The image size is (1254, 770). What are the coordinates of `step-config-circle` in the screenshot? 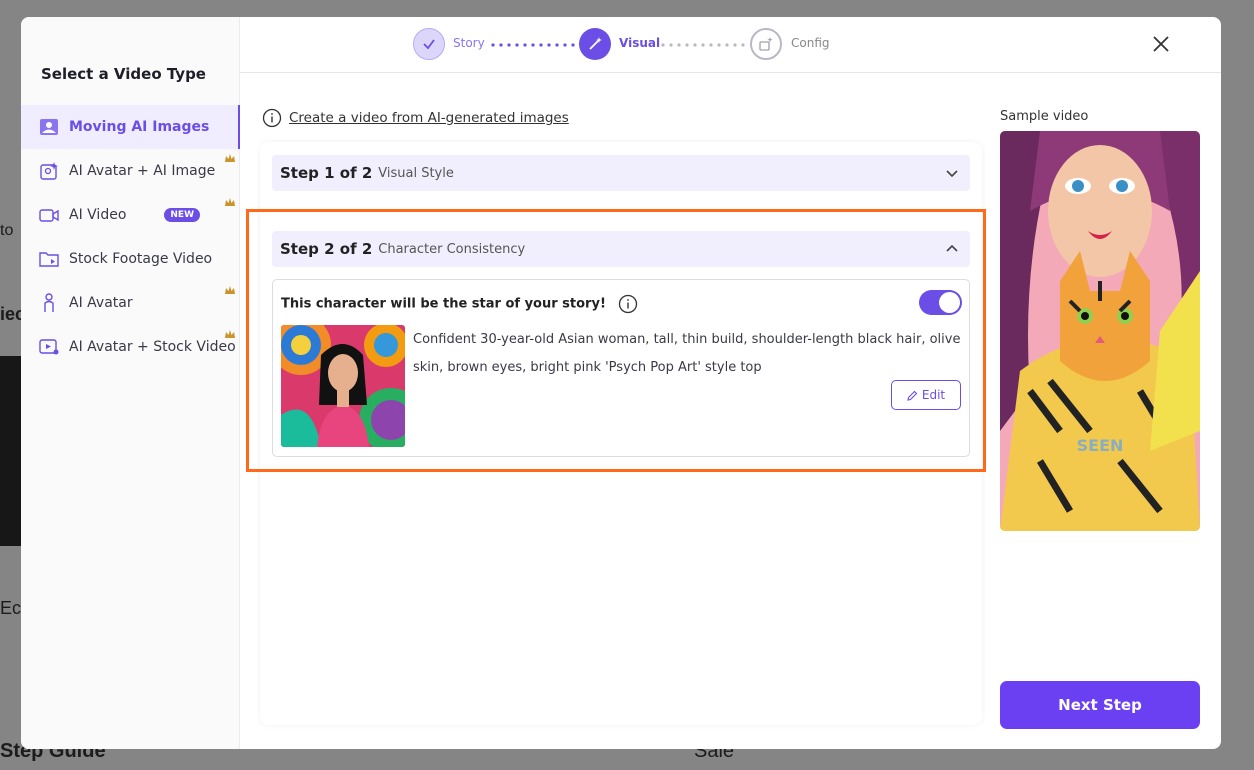 It's located at (766, 44).